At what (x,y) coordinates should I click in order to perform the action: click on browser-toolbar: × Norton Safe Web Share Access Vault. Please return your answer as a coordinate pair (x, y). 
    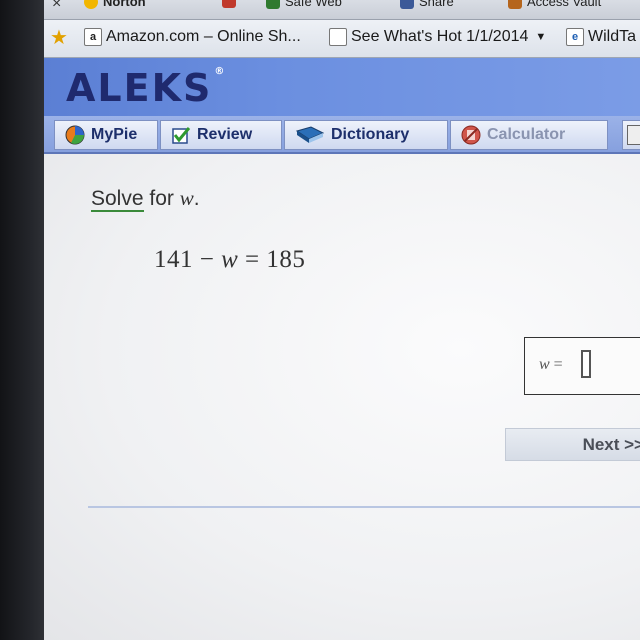
    Looking at the image, I should click on (342, 10).